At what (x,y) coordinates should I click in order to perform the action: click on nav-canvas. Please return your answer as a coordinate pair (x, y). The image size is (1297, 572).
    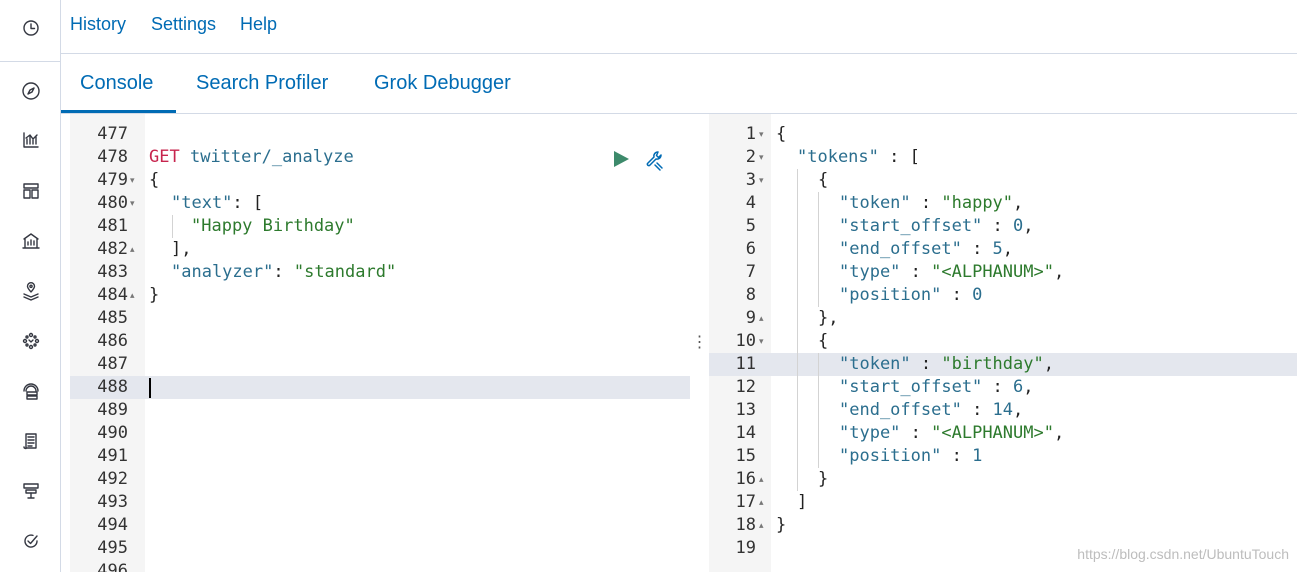
    Looking at the image, I should click on (30, 243).